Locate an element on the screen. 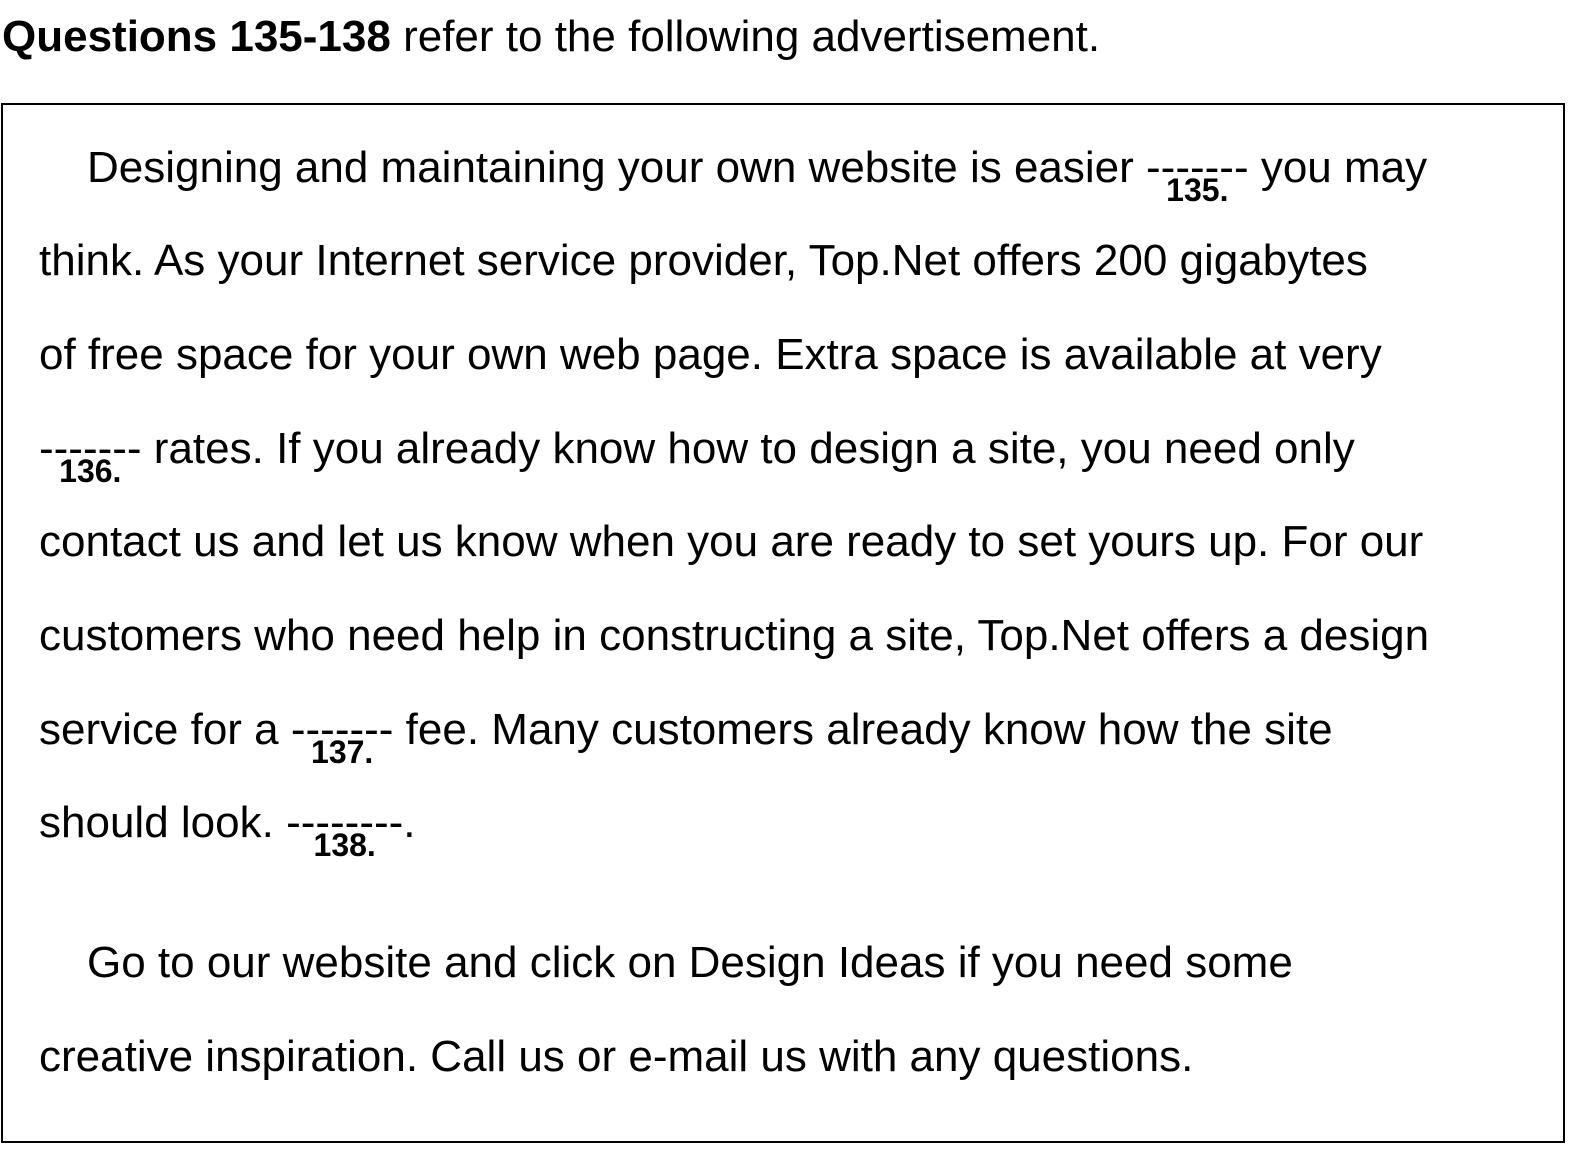 This screenshot has width=1583, height=1155. ad-text: . is located at coordinates (409, 822).